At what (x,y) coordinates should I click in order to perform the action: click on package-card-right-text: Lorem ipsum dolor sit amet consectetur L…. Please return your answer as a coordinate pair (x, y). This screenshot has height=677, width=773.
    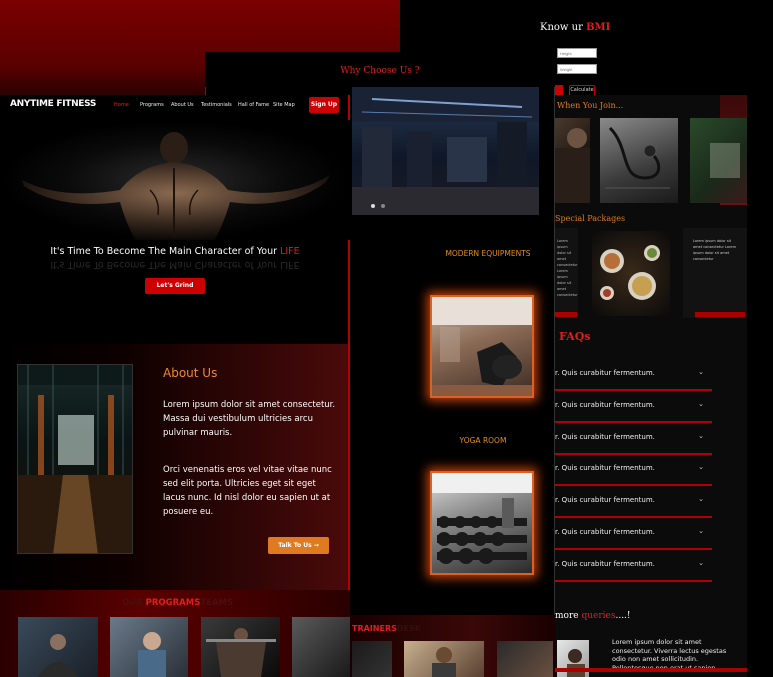
    Looking at the image, I should click on (714, 250).